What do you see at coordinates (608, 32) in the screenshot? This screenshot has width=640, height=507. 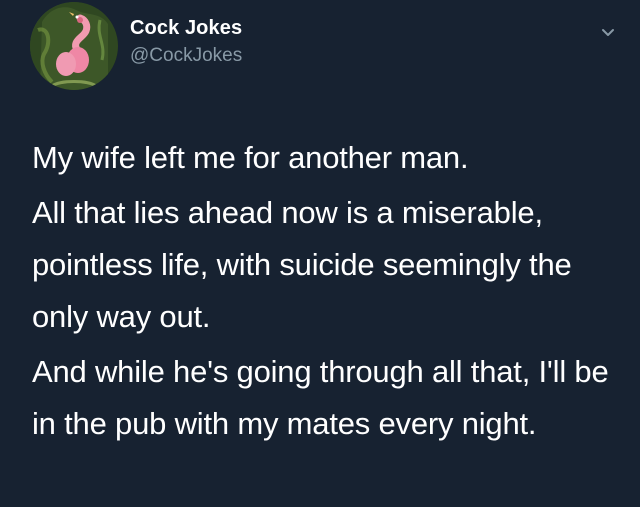 I see `chevron-down-icon` at bounding box center [608, 32].